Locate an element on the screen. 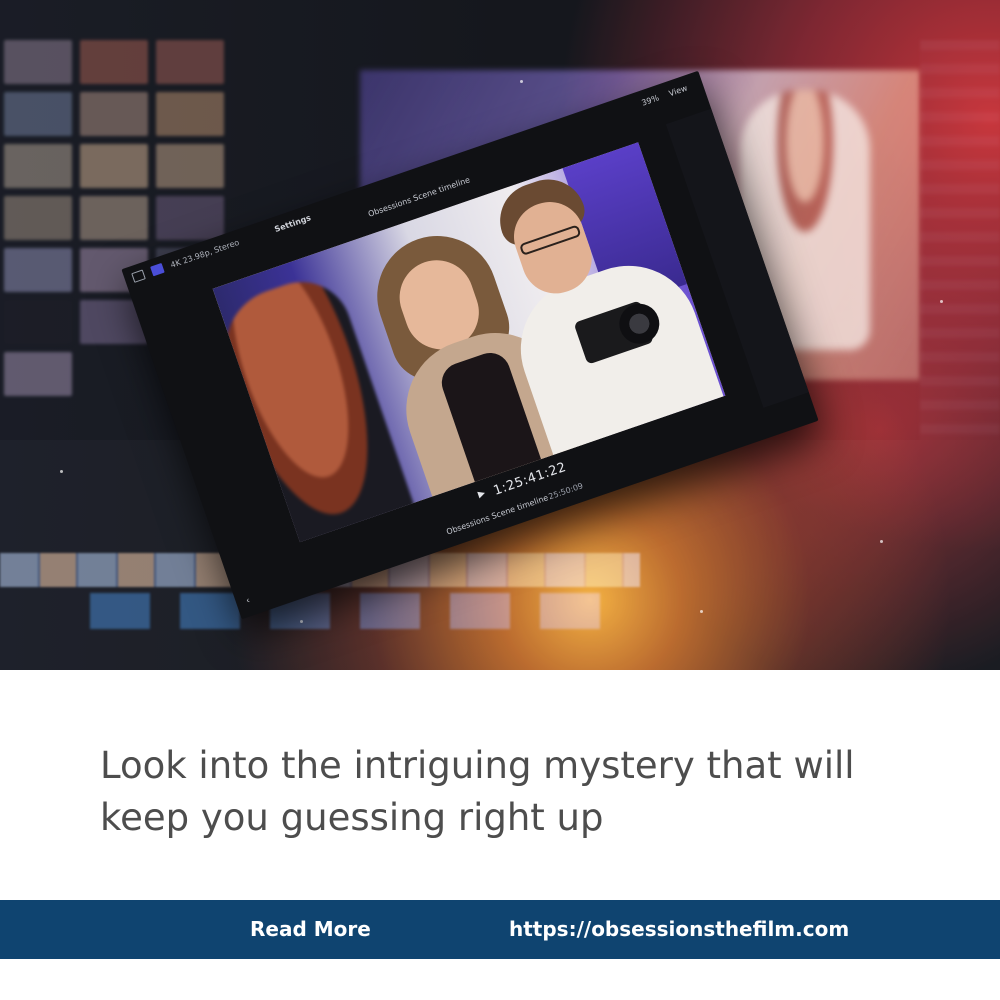 The width and height of the screenshot is (1000, 1000). image-icon is located at coordinates (138, 276).